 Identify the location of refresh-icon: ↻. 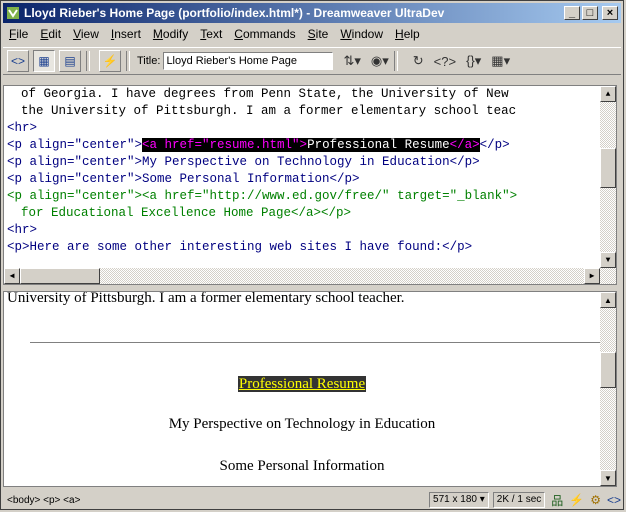
(418, 61).